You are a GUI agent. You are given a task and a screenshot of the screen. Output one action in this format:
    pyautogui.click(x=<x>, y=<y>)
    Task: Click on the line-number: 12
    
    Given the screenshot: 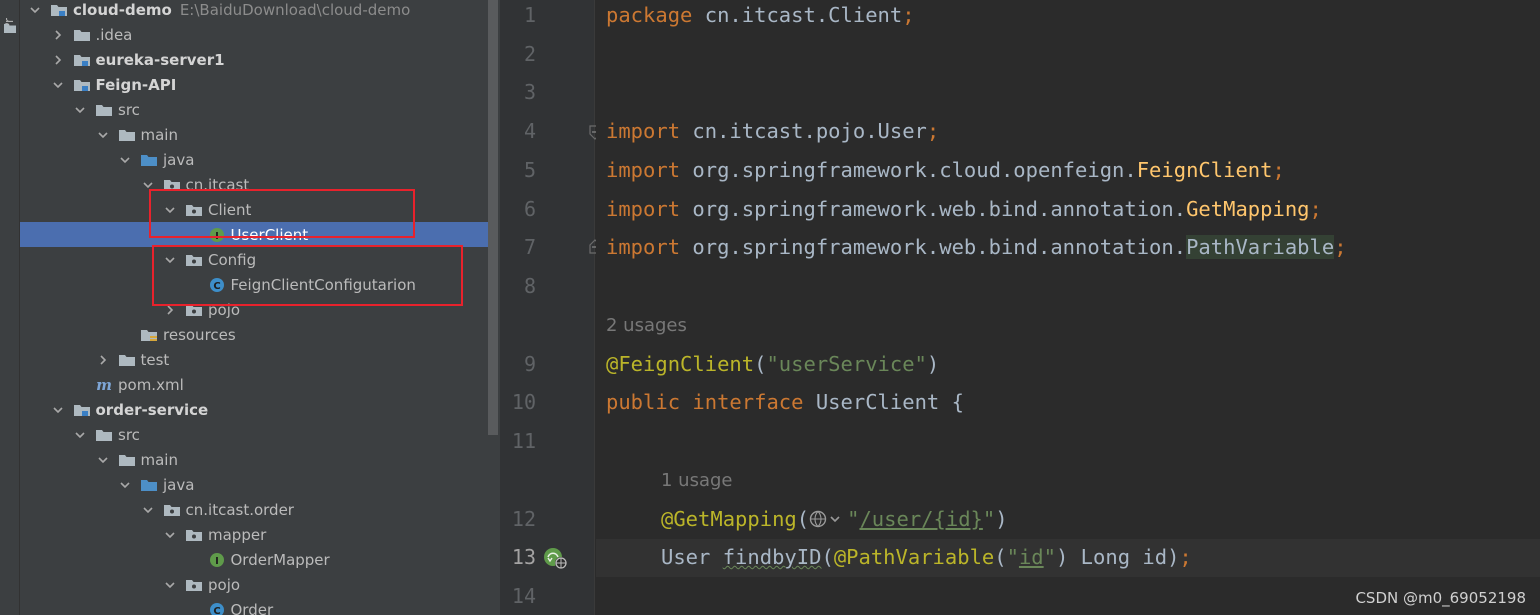 What is the action you would take?
    pyautogui.click(x=518, y=519)
    